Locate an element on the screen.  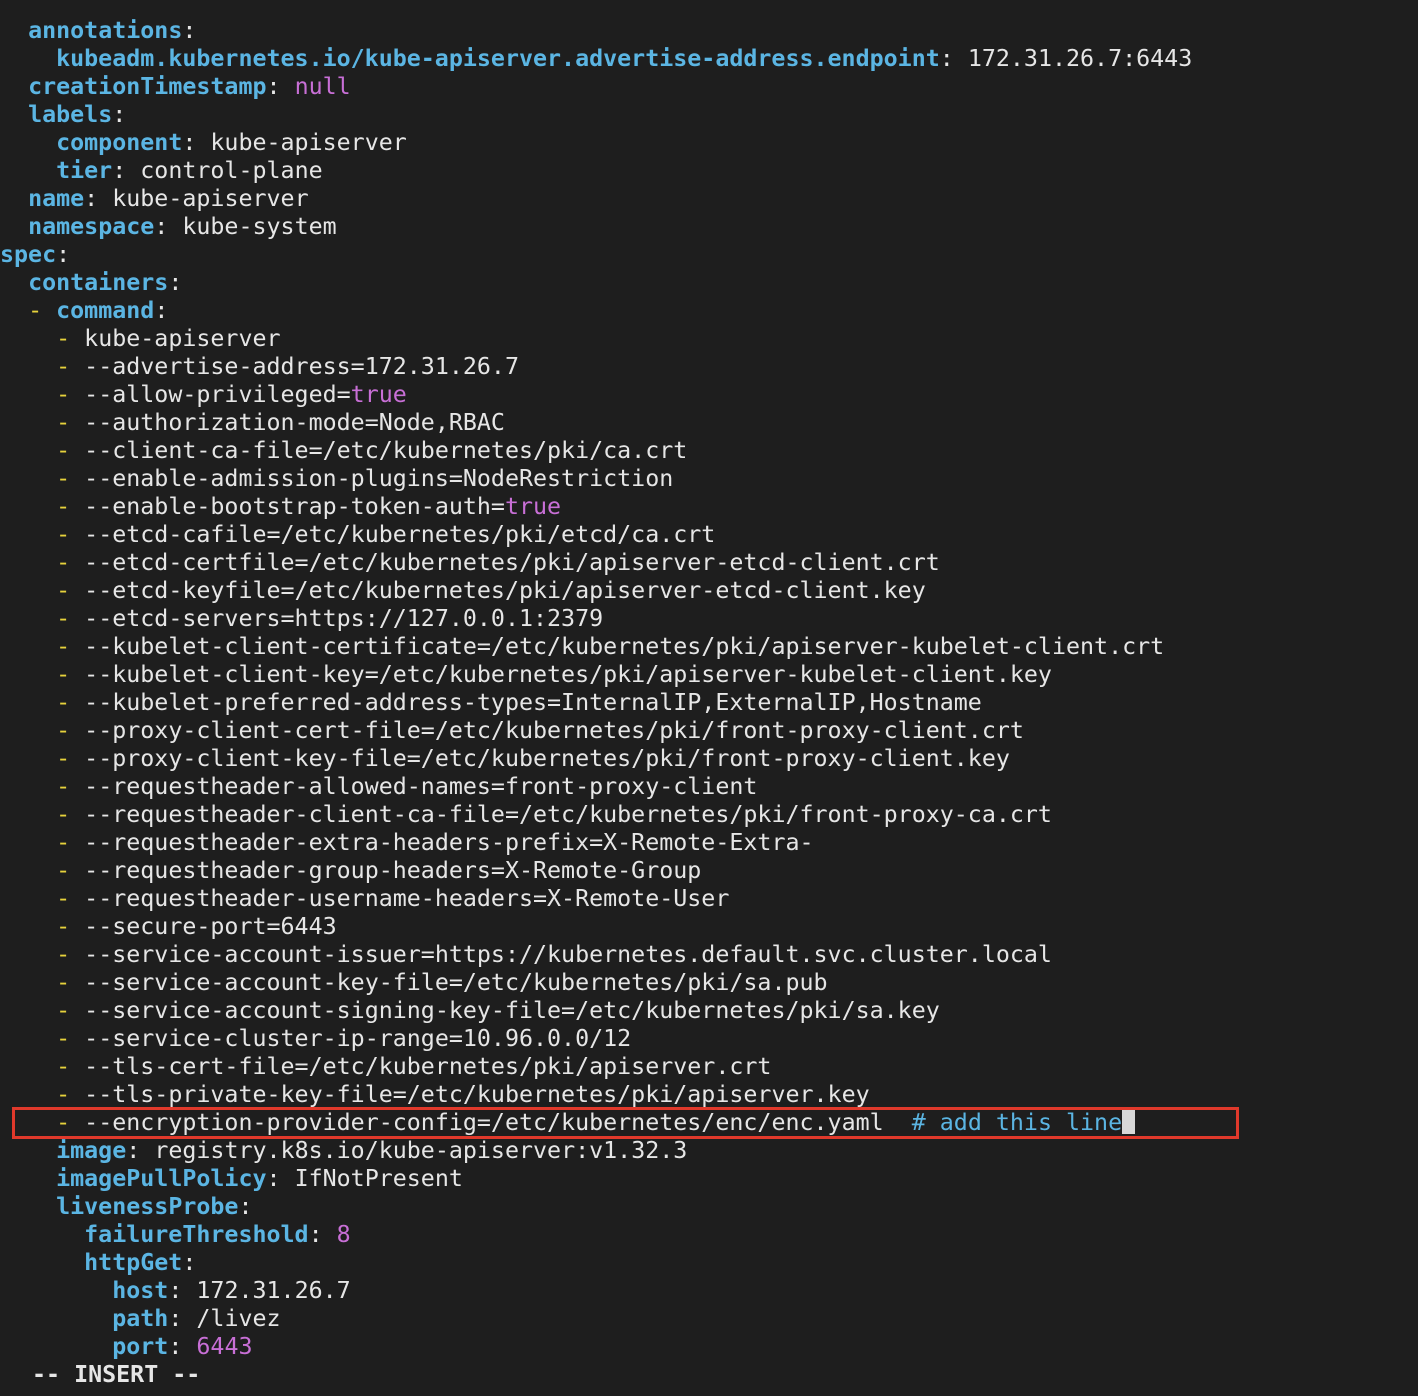
yaml-key: labels is located at coordinates (70, 114).